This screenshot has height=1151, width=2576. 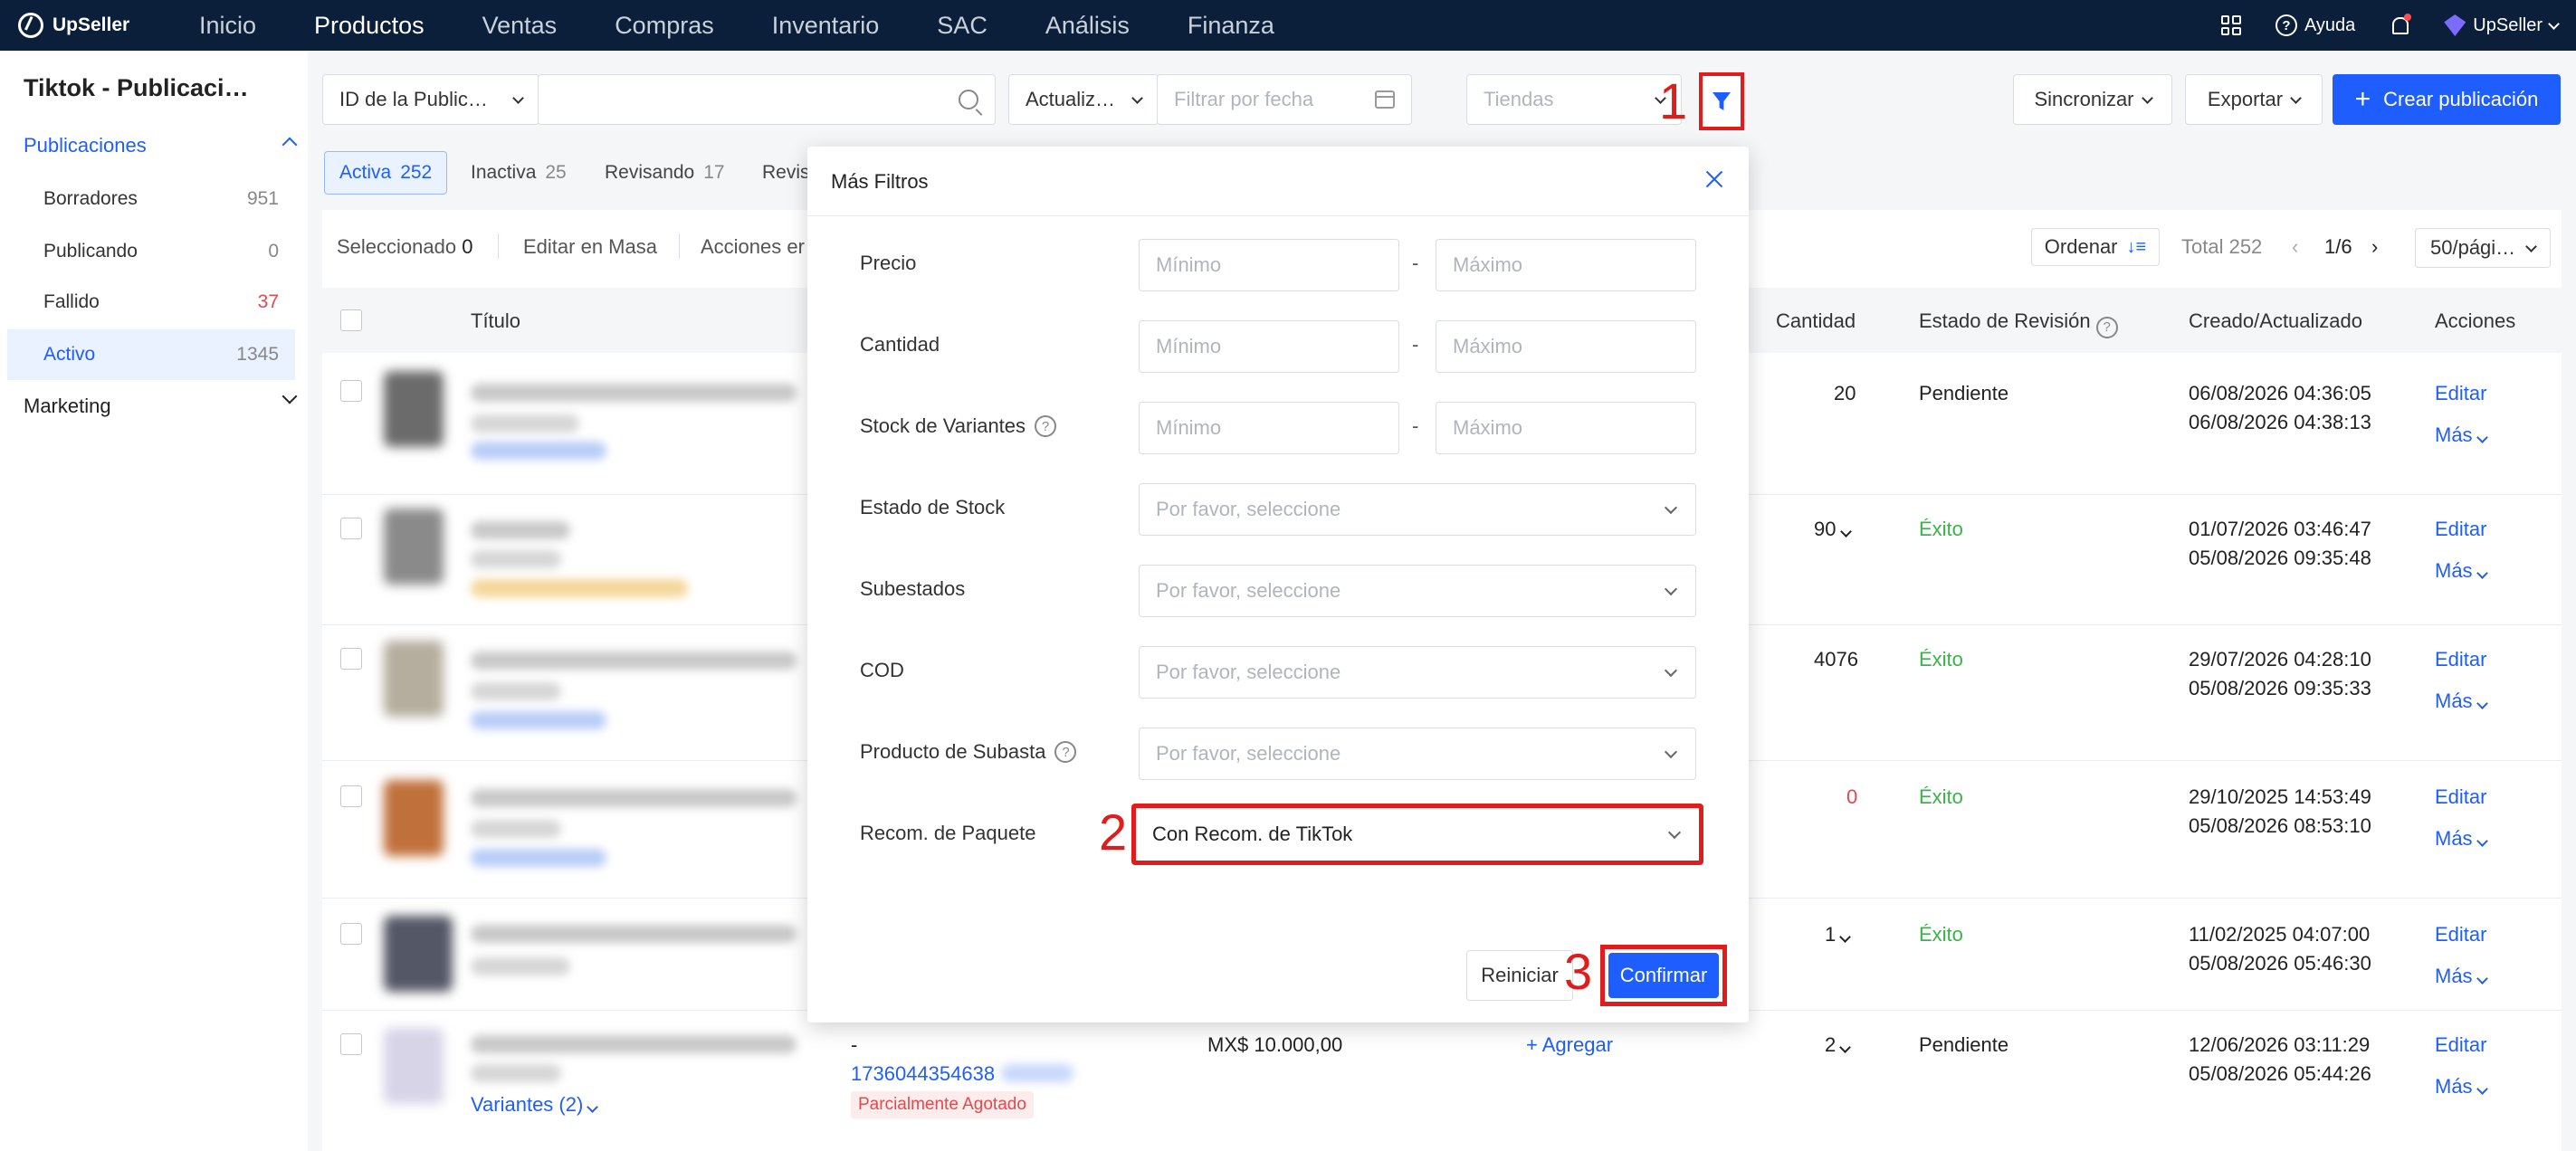 What do you see at coordinates (2295, 247) in the screenshot?
I see `prev-page-icon: ‹` at bounding box center [2295, 247].